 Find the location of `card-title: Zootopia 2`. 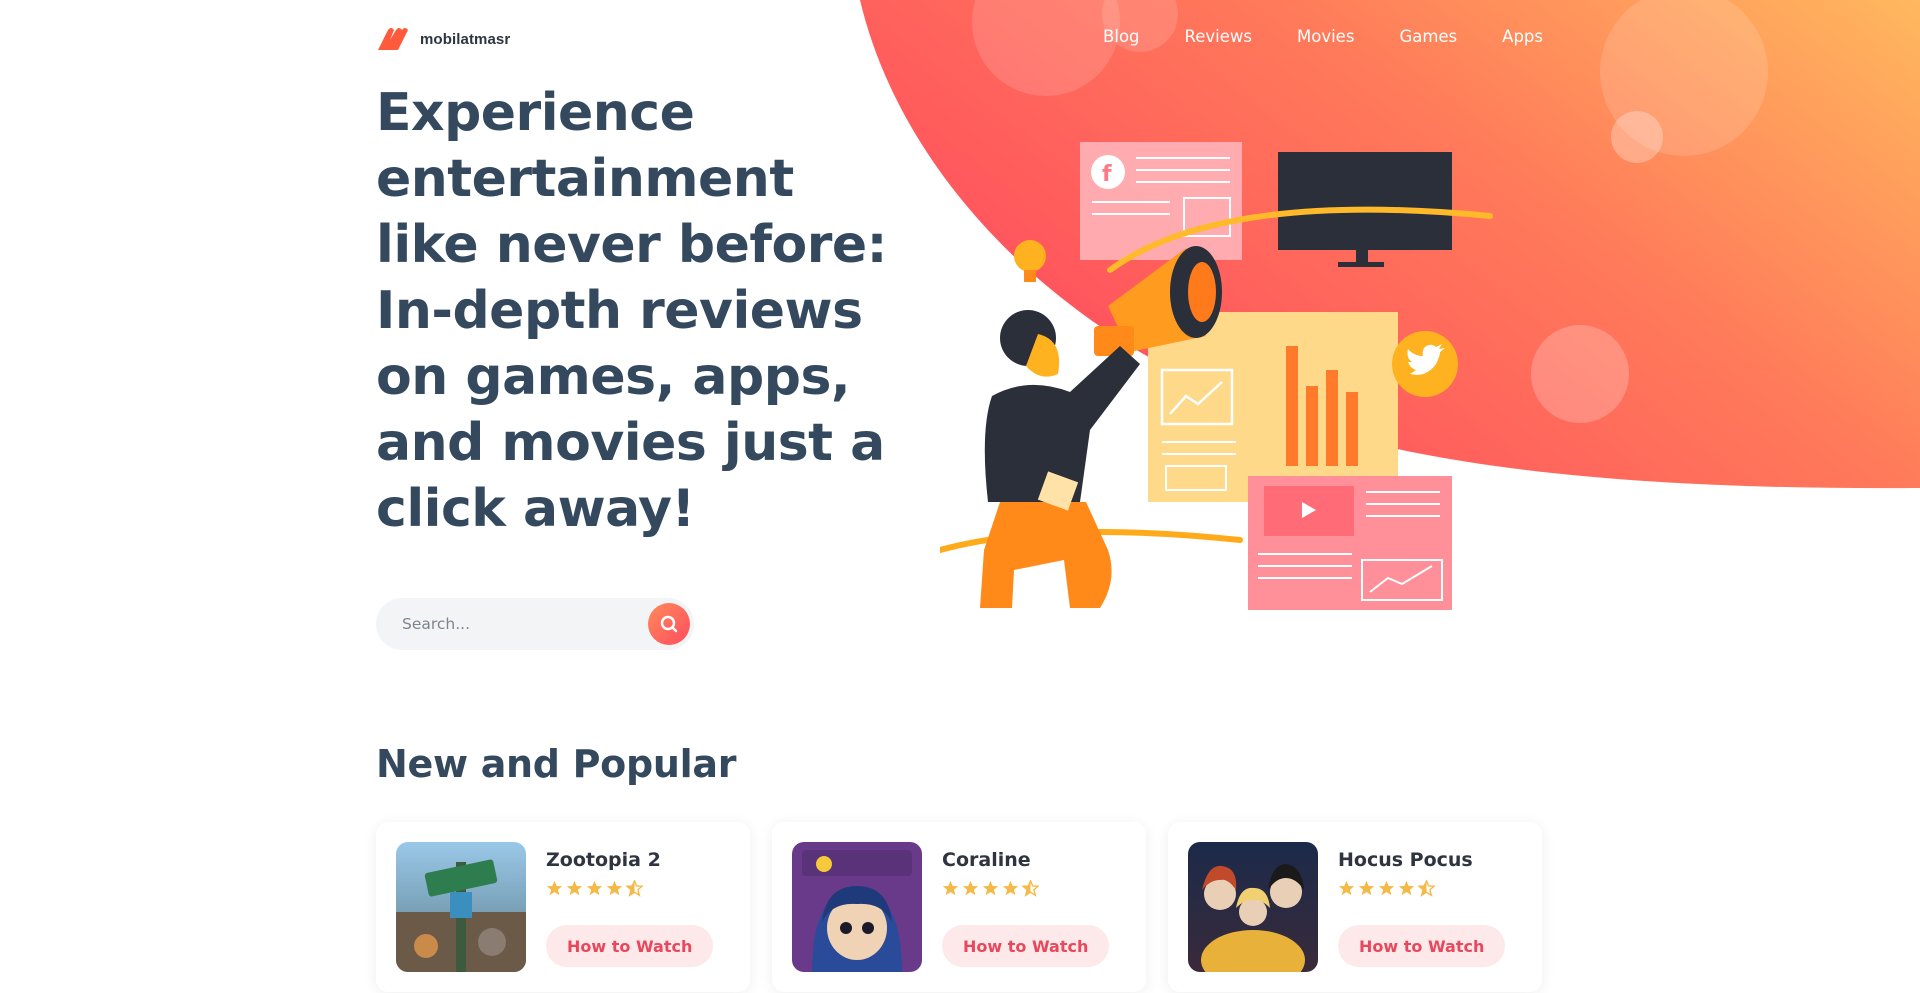

card-title: Zootopia 2 is located at coordinates (603, 860).